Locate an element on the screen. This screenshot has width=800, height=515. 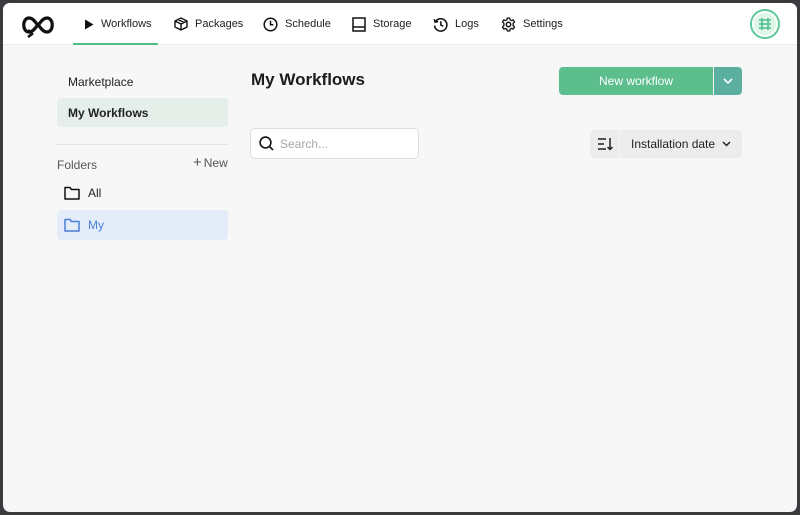
sort-order-button is located at coordinates (604, 144).